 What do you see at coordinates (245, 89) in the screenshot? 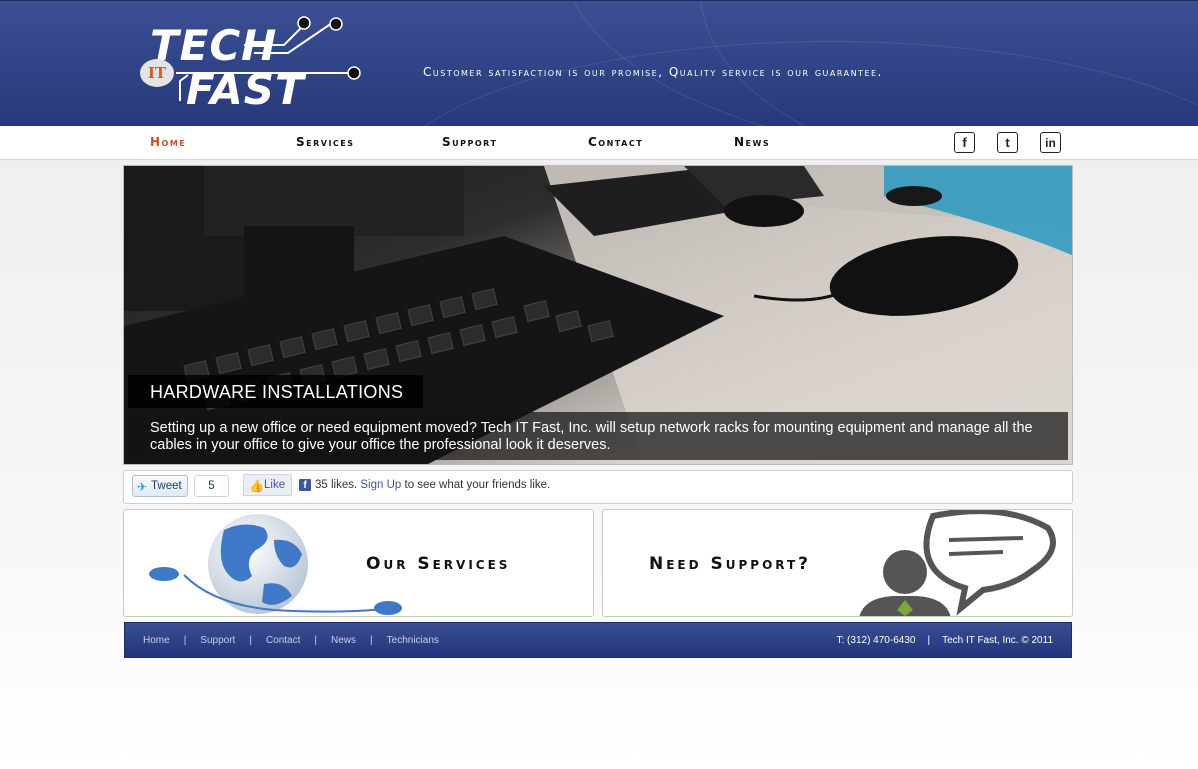
I see `logo-fast-text: FAST` at bounding box center [245, 89].